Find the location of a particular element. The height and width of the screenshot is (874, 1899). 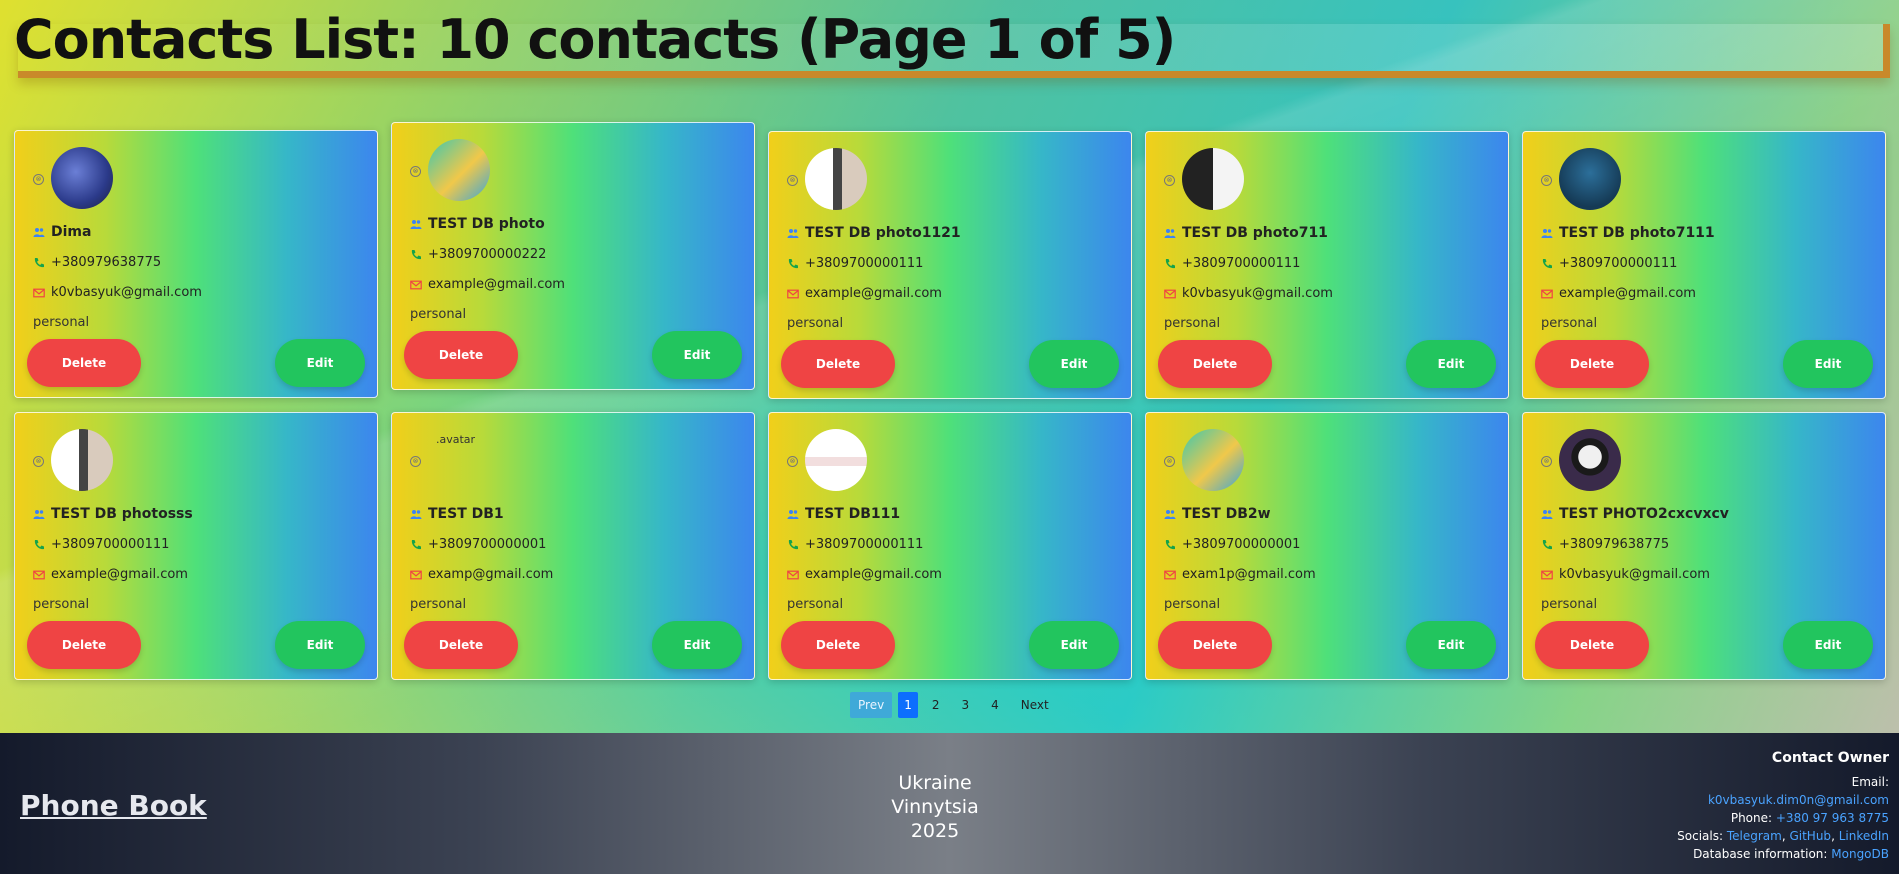

owner-email-link: k0vbasyuk.dim0n@gmail.com is located at coordinates (1798, 800).